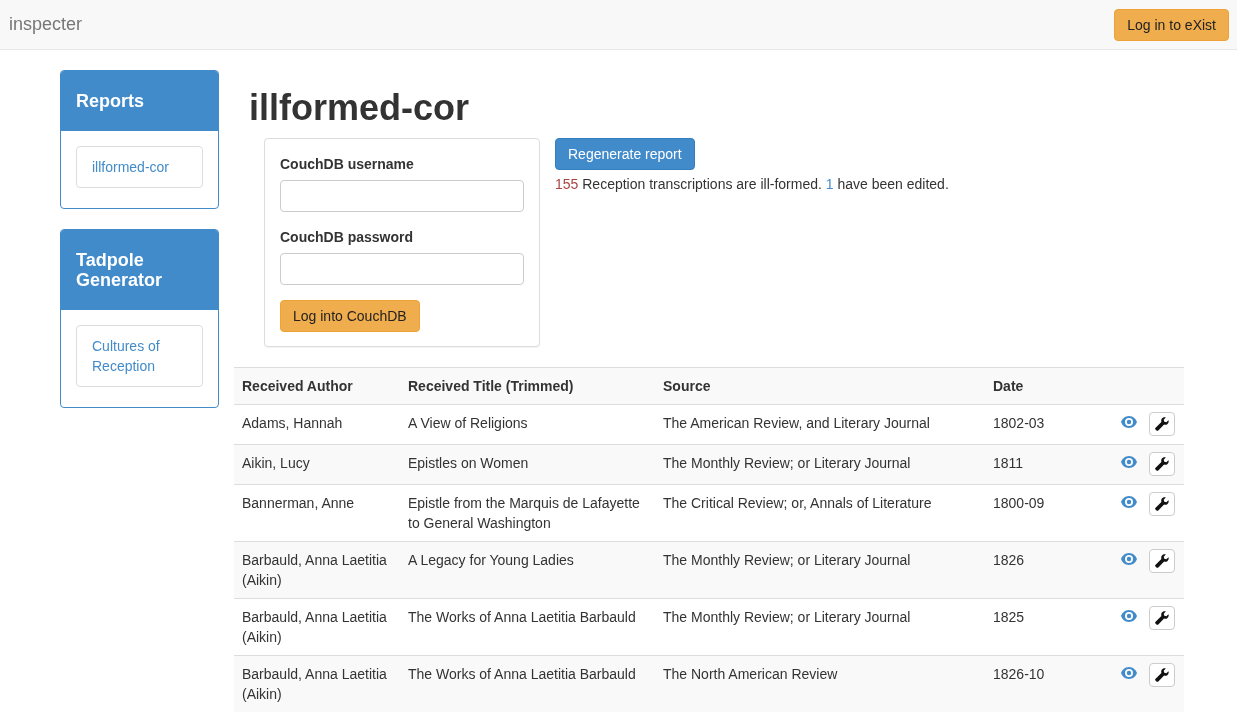 The image size is (1237, 720). Describe the element at coordinates (402, 196) in the screenshot. I see `username-field` at that location.